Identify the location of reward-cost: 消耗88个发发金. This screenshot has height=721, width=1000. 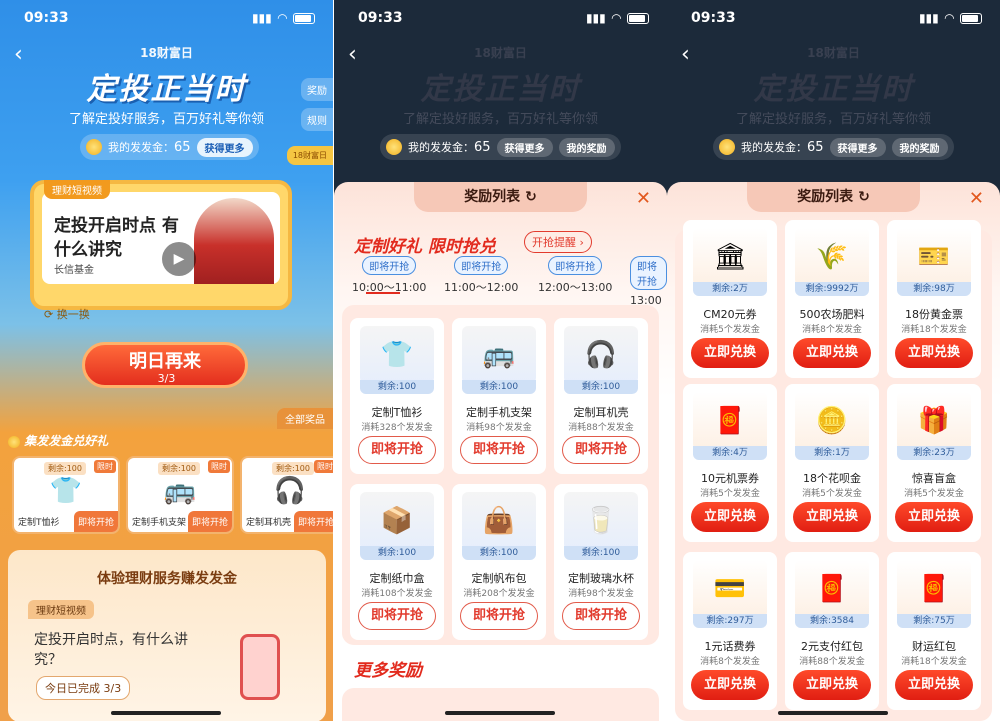
(832, 662).